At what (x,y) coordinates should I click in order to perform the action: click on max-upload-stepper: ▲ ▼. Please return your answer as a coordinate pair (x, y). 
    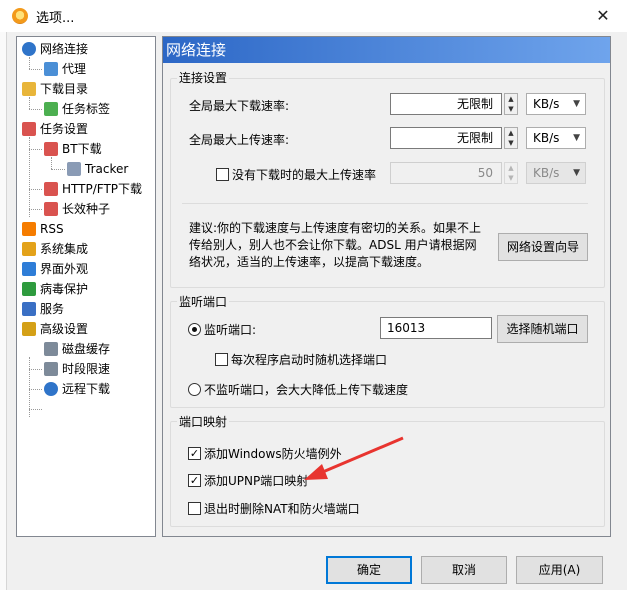
    Looking at the image, I should click on (511, 138).